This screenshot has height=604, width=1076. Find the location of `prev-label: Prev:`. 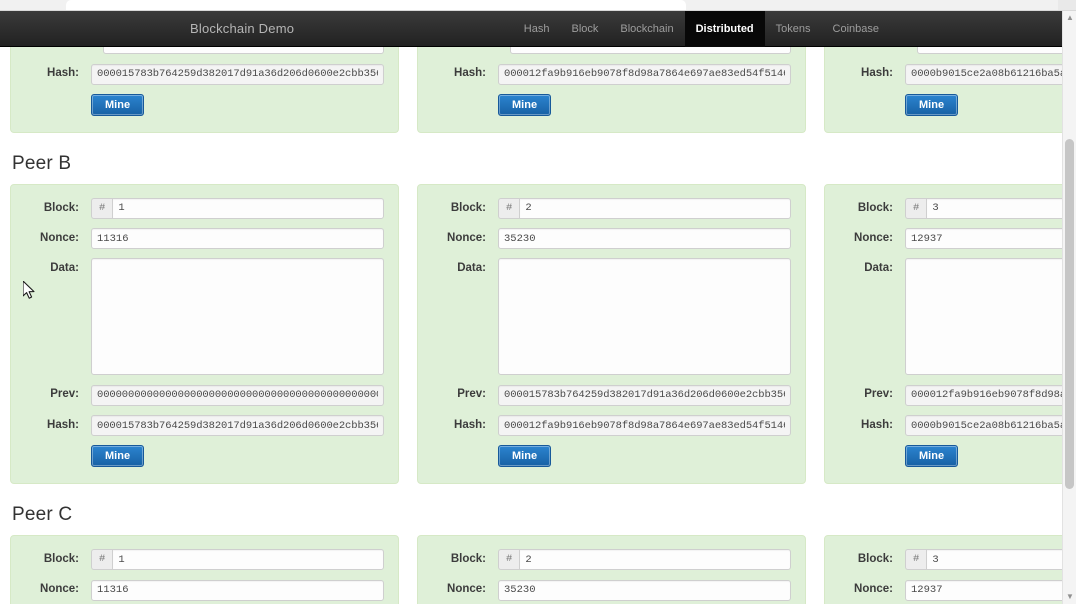

prev-label: Prev: is located at coordinates (64, 394).